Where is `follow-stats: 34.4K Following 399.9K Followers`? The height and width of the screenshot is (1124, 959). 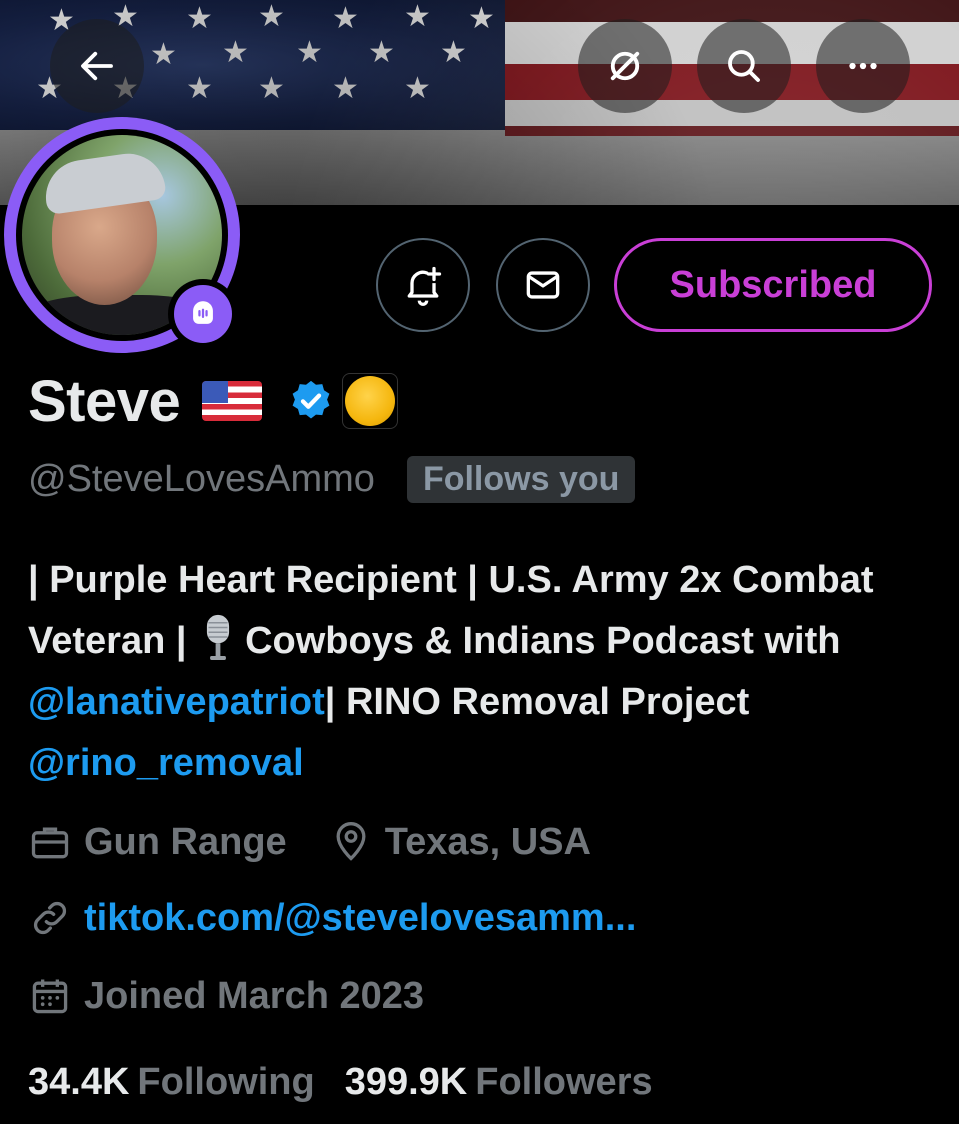 follow-stats: 34.4K Following 399.9K Followers is located at coordinates (355, 1082).